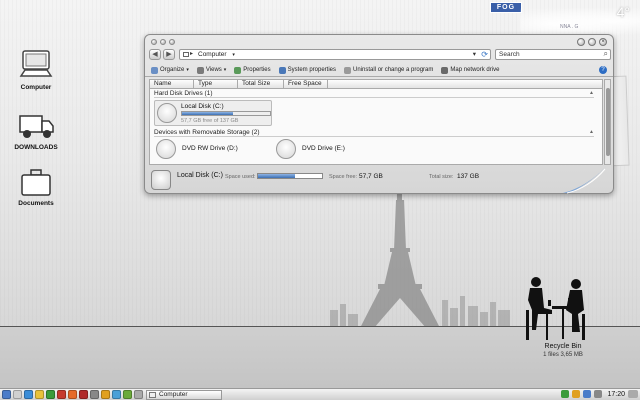 This screenshot has height=400, width=640. What do you see at coordinates (105, 394) in the screenshot?
I see `app-yellow-icon` at bounding box center [105, 394].